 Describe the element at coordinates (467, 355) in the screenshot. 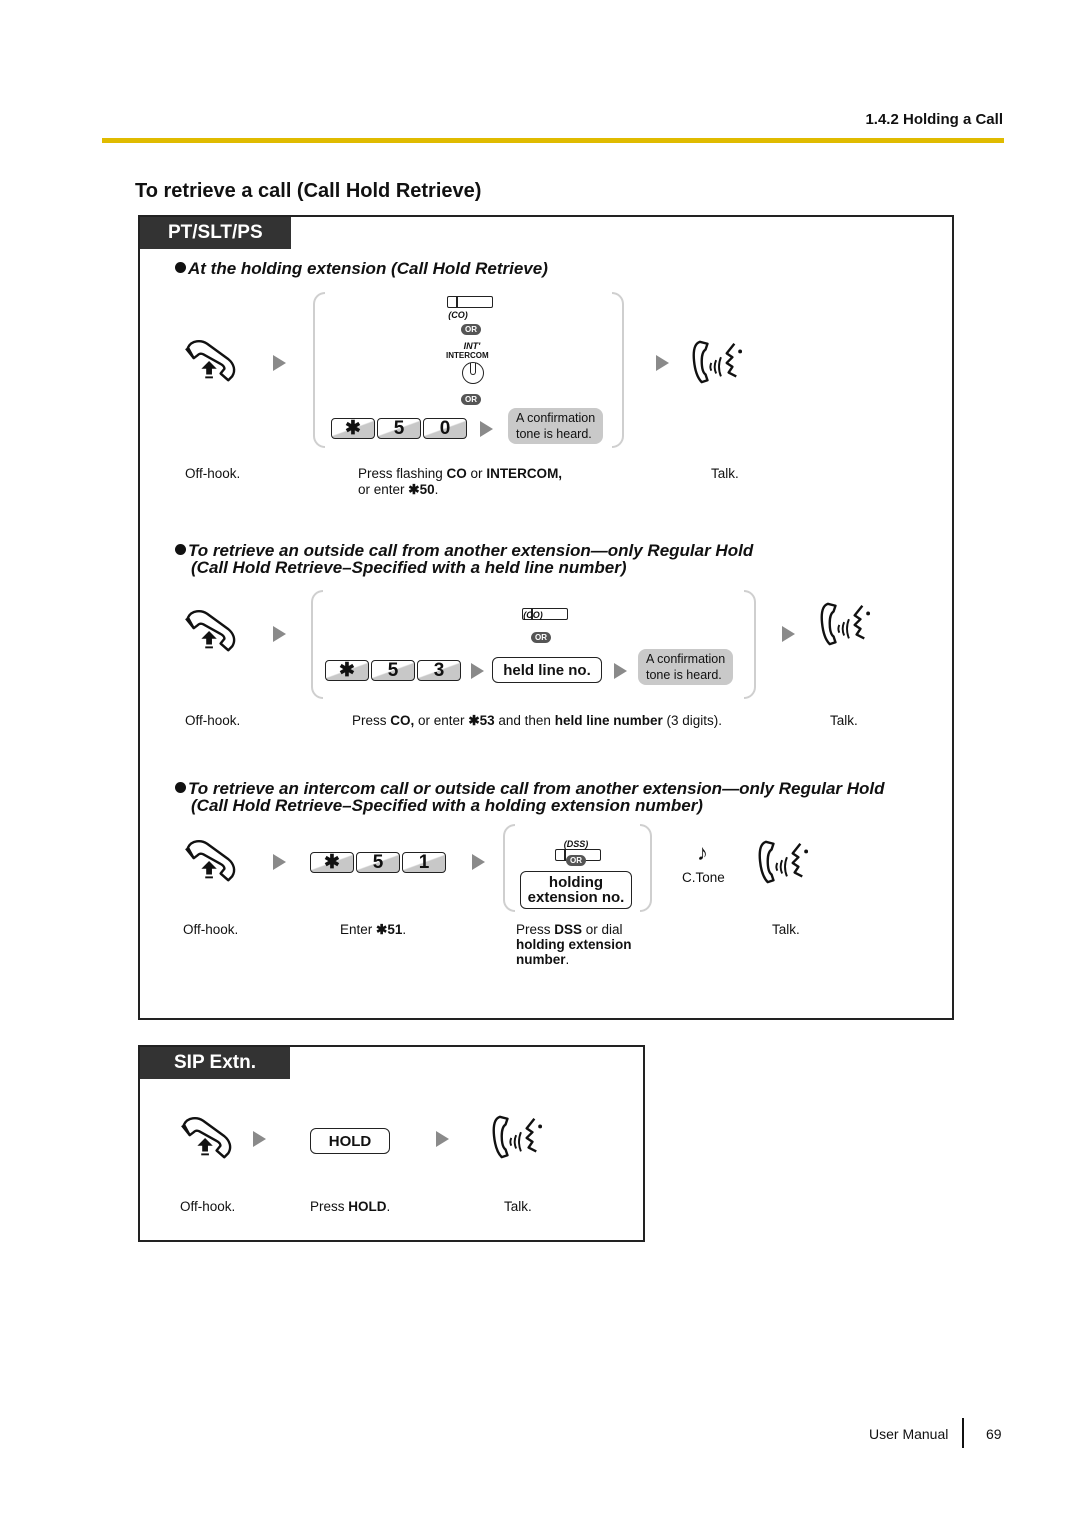

I see `intercom-label: INTERCOM` at that location.